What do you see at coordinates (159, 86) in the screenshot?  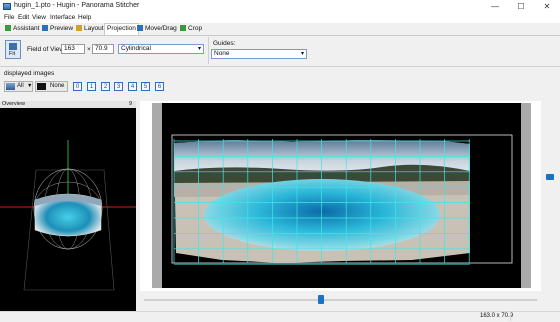 I see `image-toggle-6: 6` at bounding box center [159, 86].